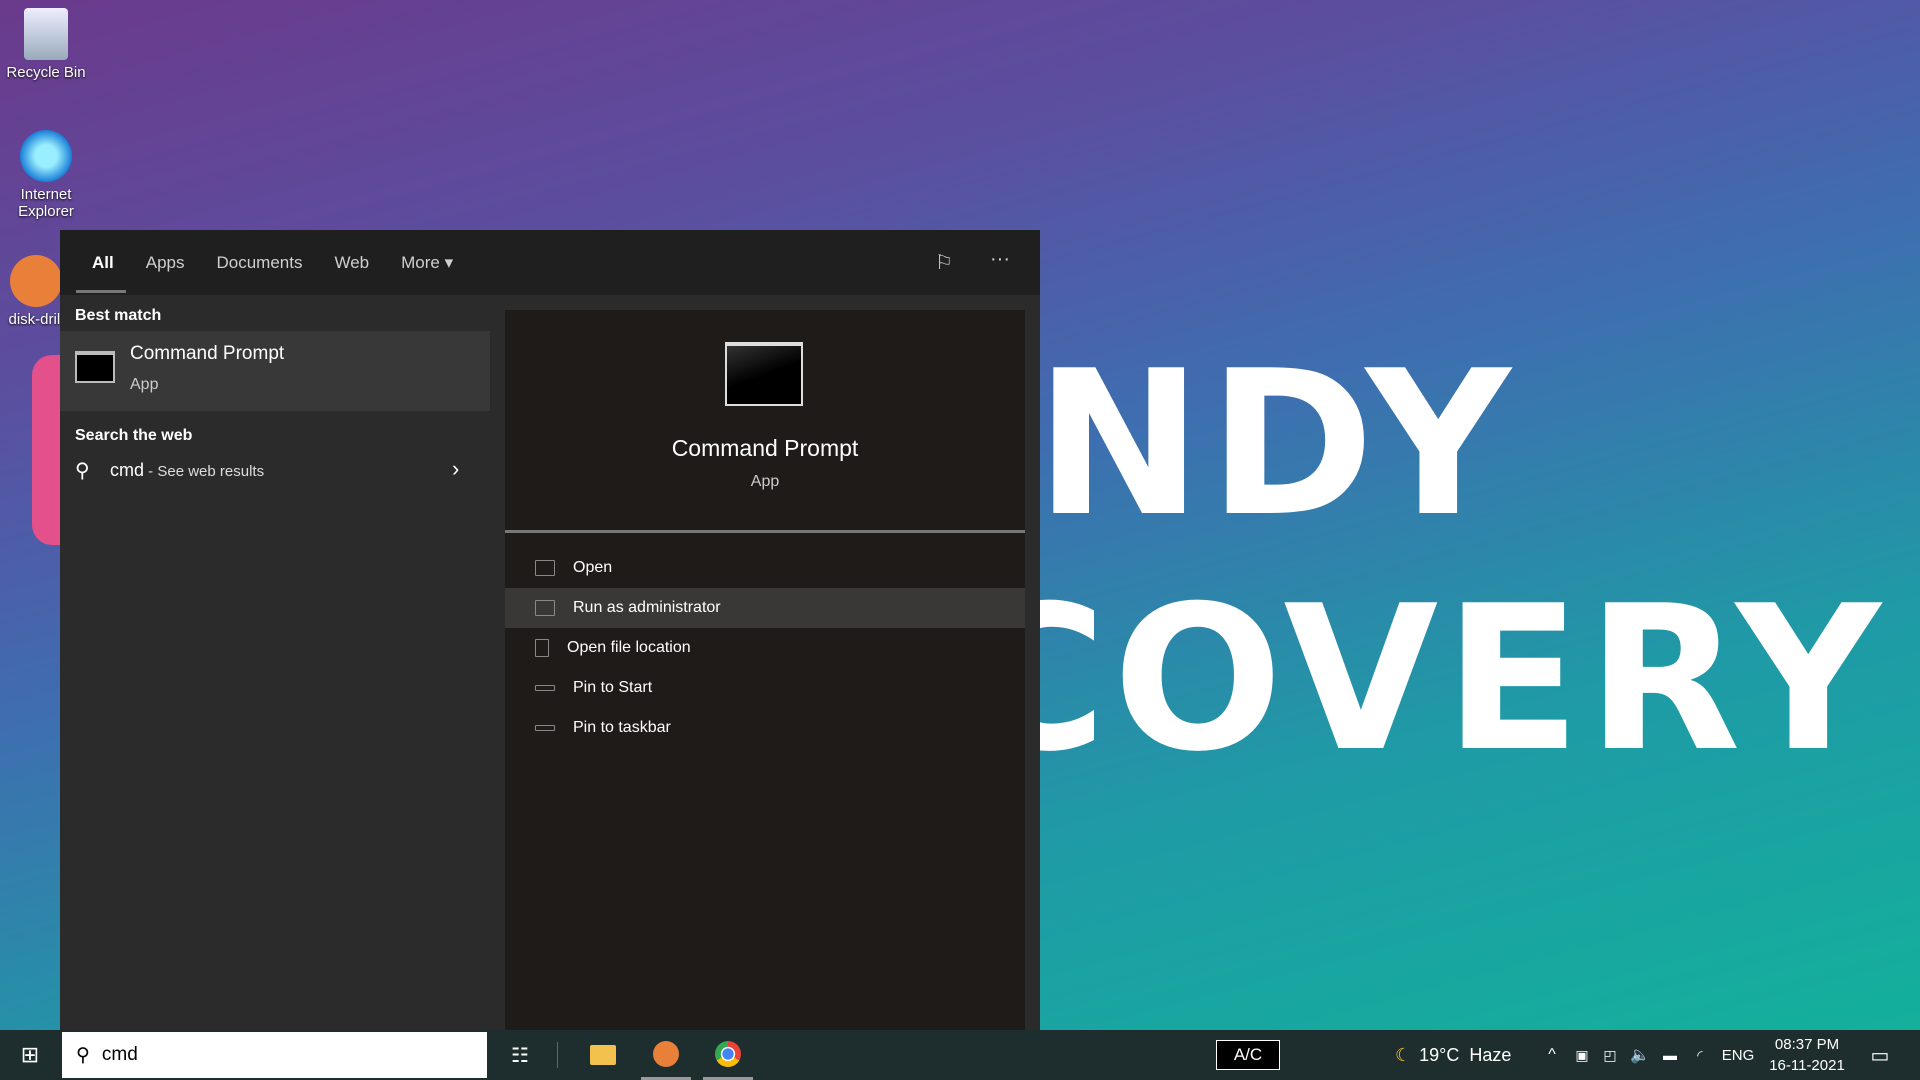 The width and height of the screenshot is (1920, 1080). Describe the element at coordinates (120, 1055) in the screenshot. I see `search-input: cmd` at that location.